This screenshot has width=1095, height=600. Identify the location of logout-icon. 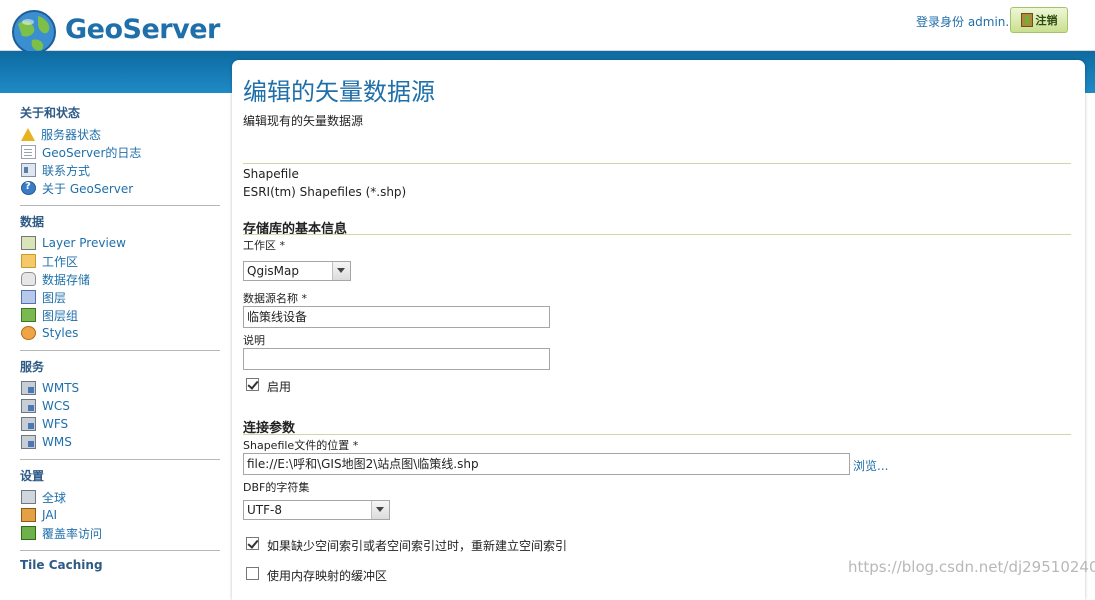
(1026, 20).